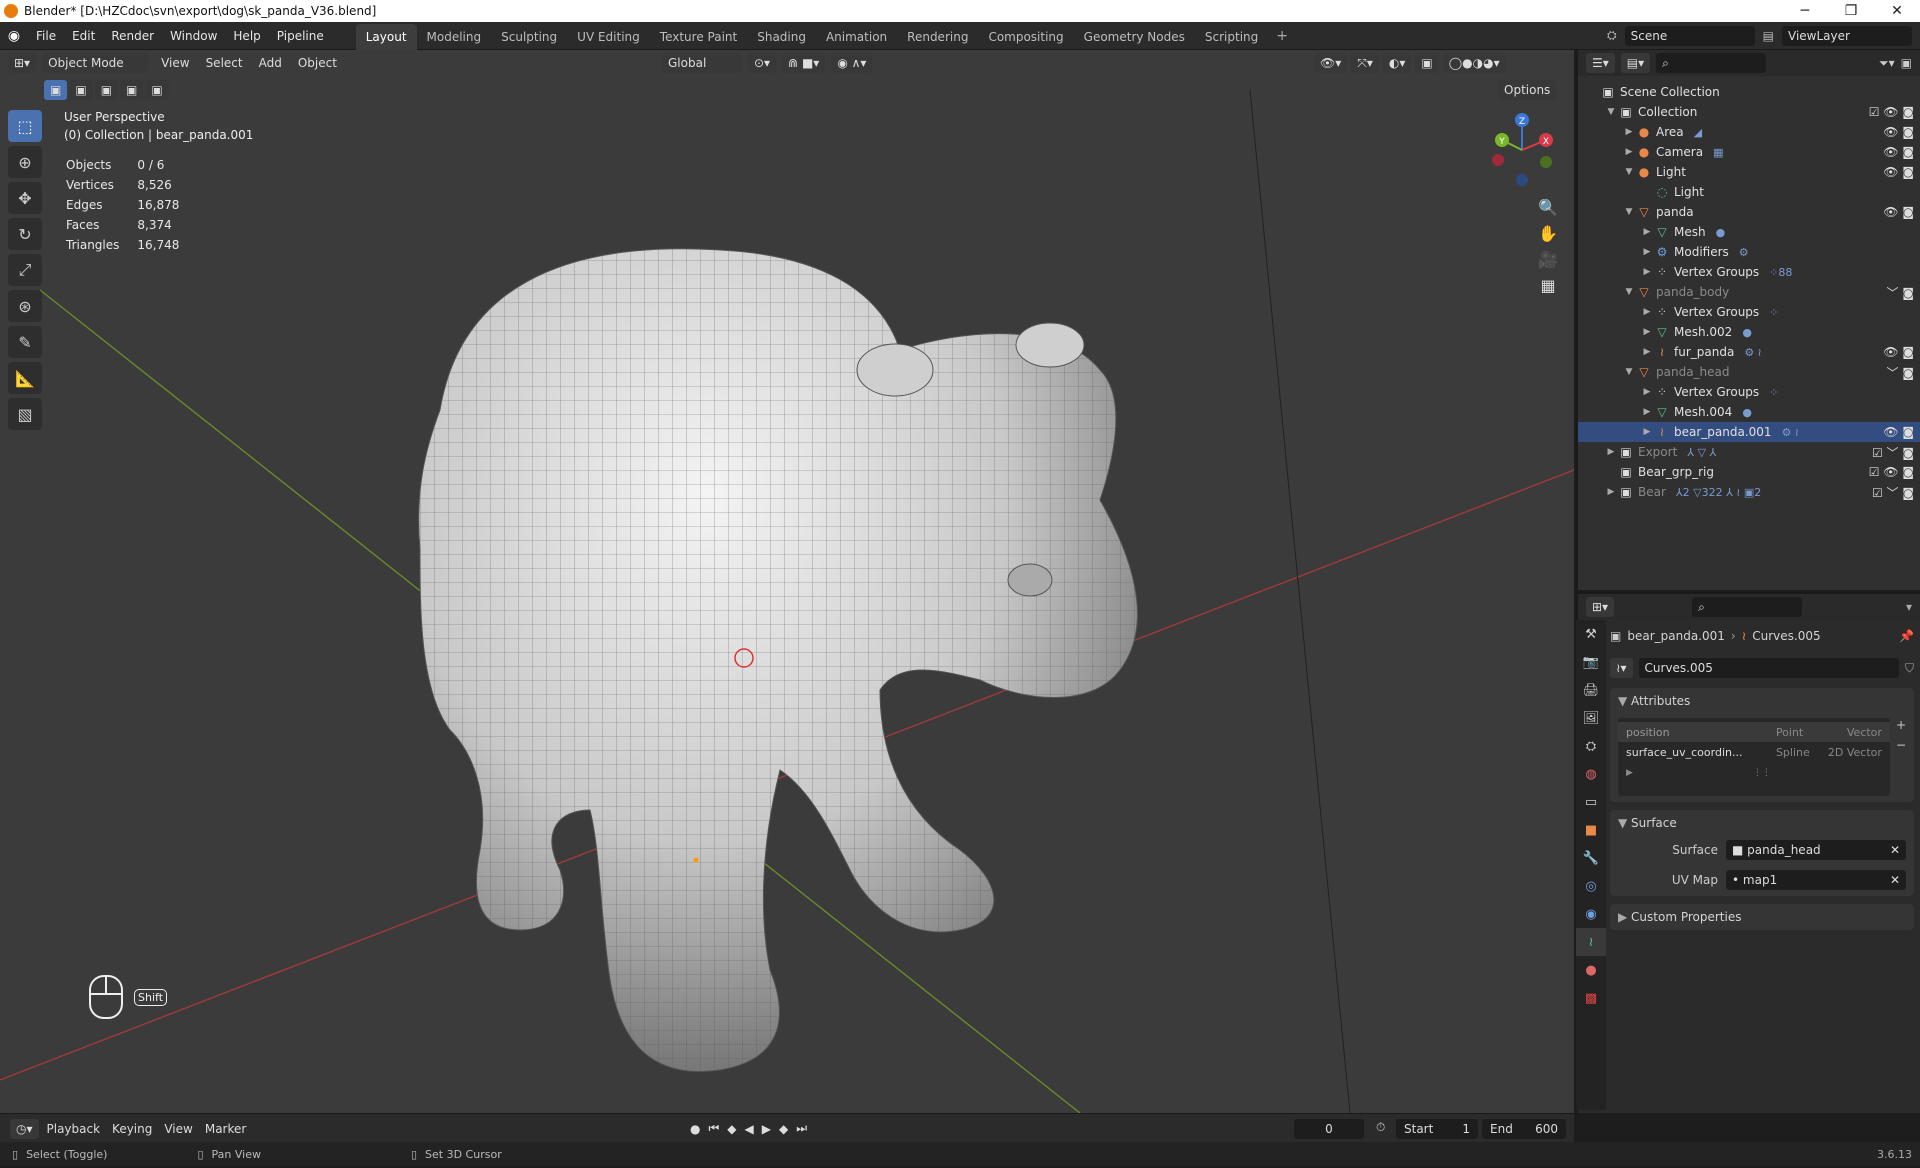 The image size is (1920, 1168). I want to click on zoom-icon: 🔍, so click(1548, 207).